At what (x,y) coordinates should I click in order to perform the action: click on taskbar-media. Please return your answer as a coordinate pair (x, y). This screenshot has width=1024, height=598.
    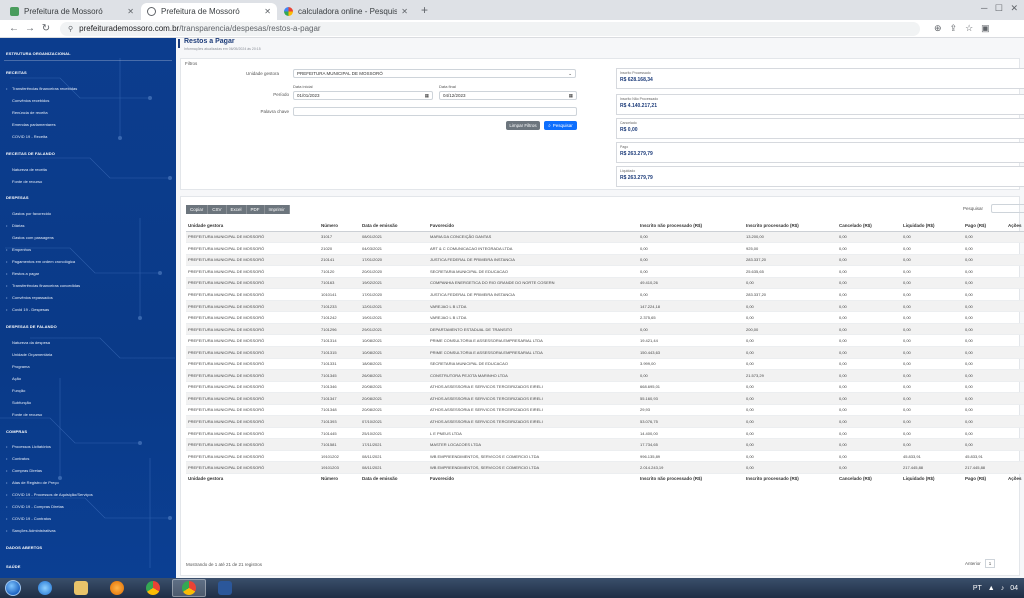
    Looking at the image, I should click on (117, 588).